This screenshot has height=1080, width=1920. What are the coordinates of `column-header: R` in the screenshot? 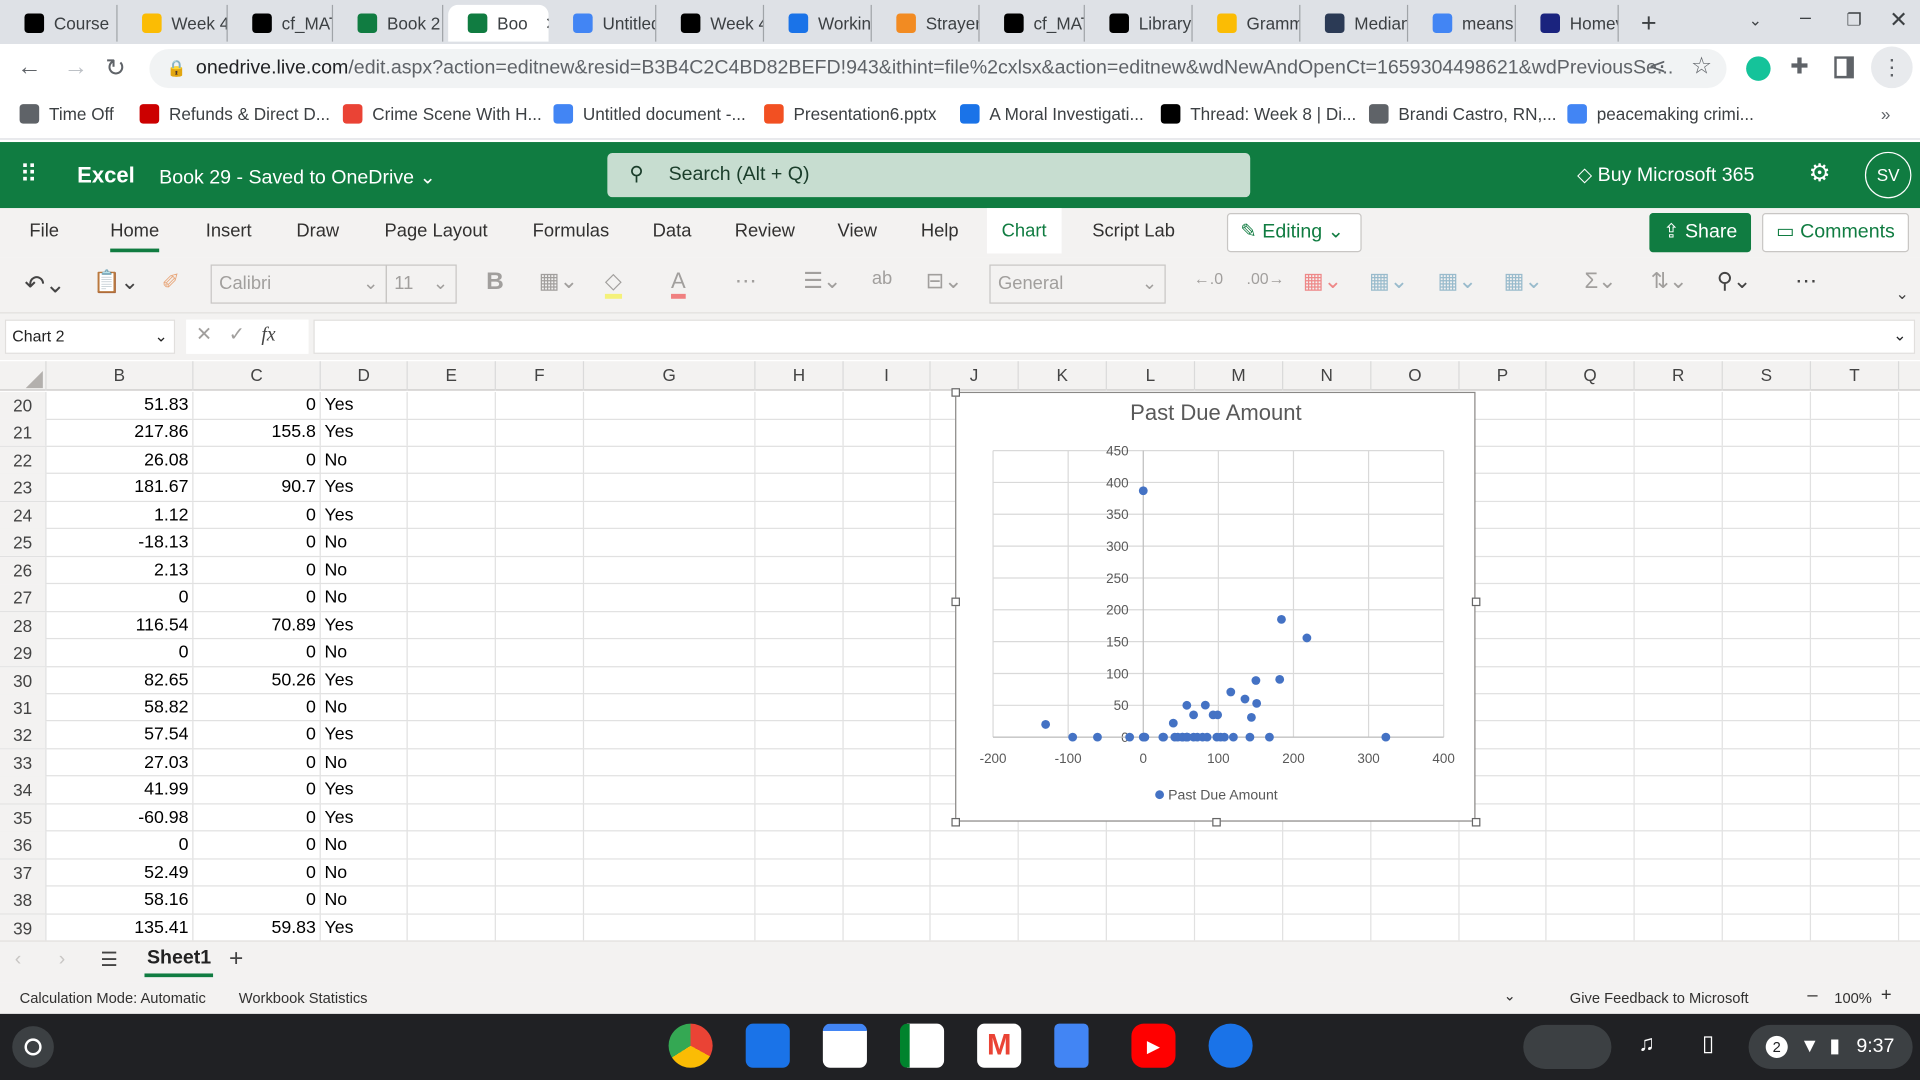 It's located at (1679, 376).